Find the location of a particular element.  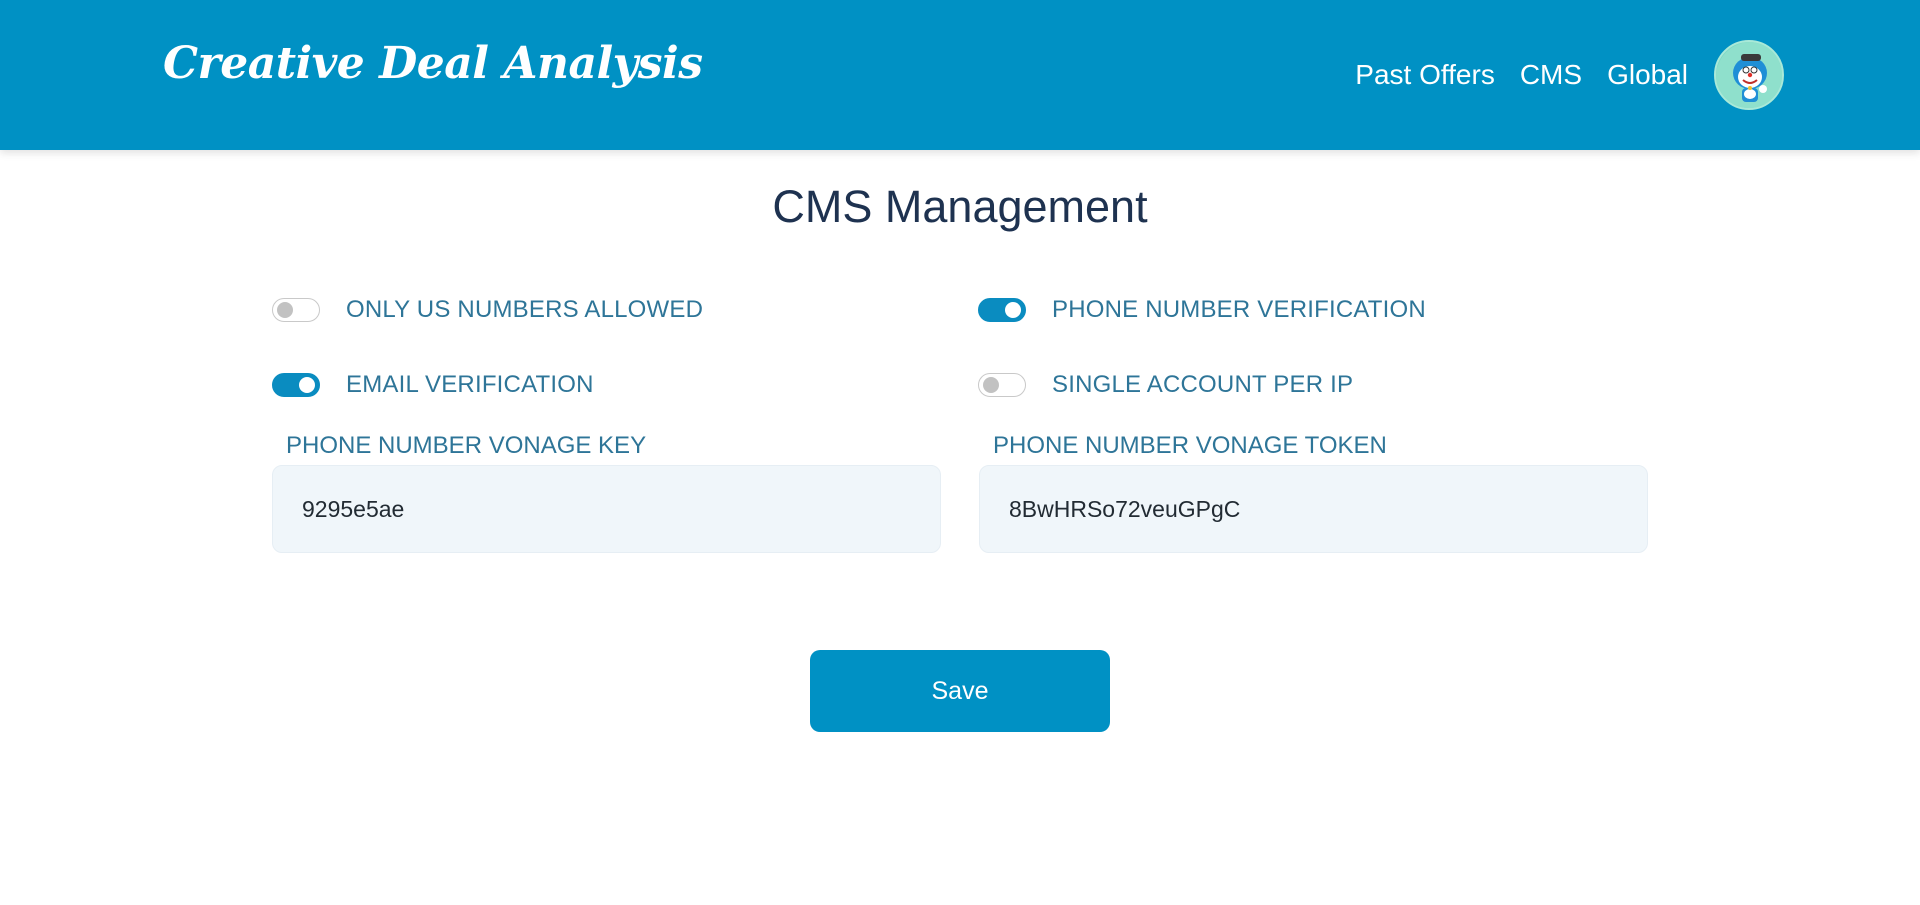

phone-verification-toggle is located at coordinates (1002, 310).